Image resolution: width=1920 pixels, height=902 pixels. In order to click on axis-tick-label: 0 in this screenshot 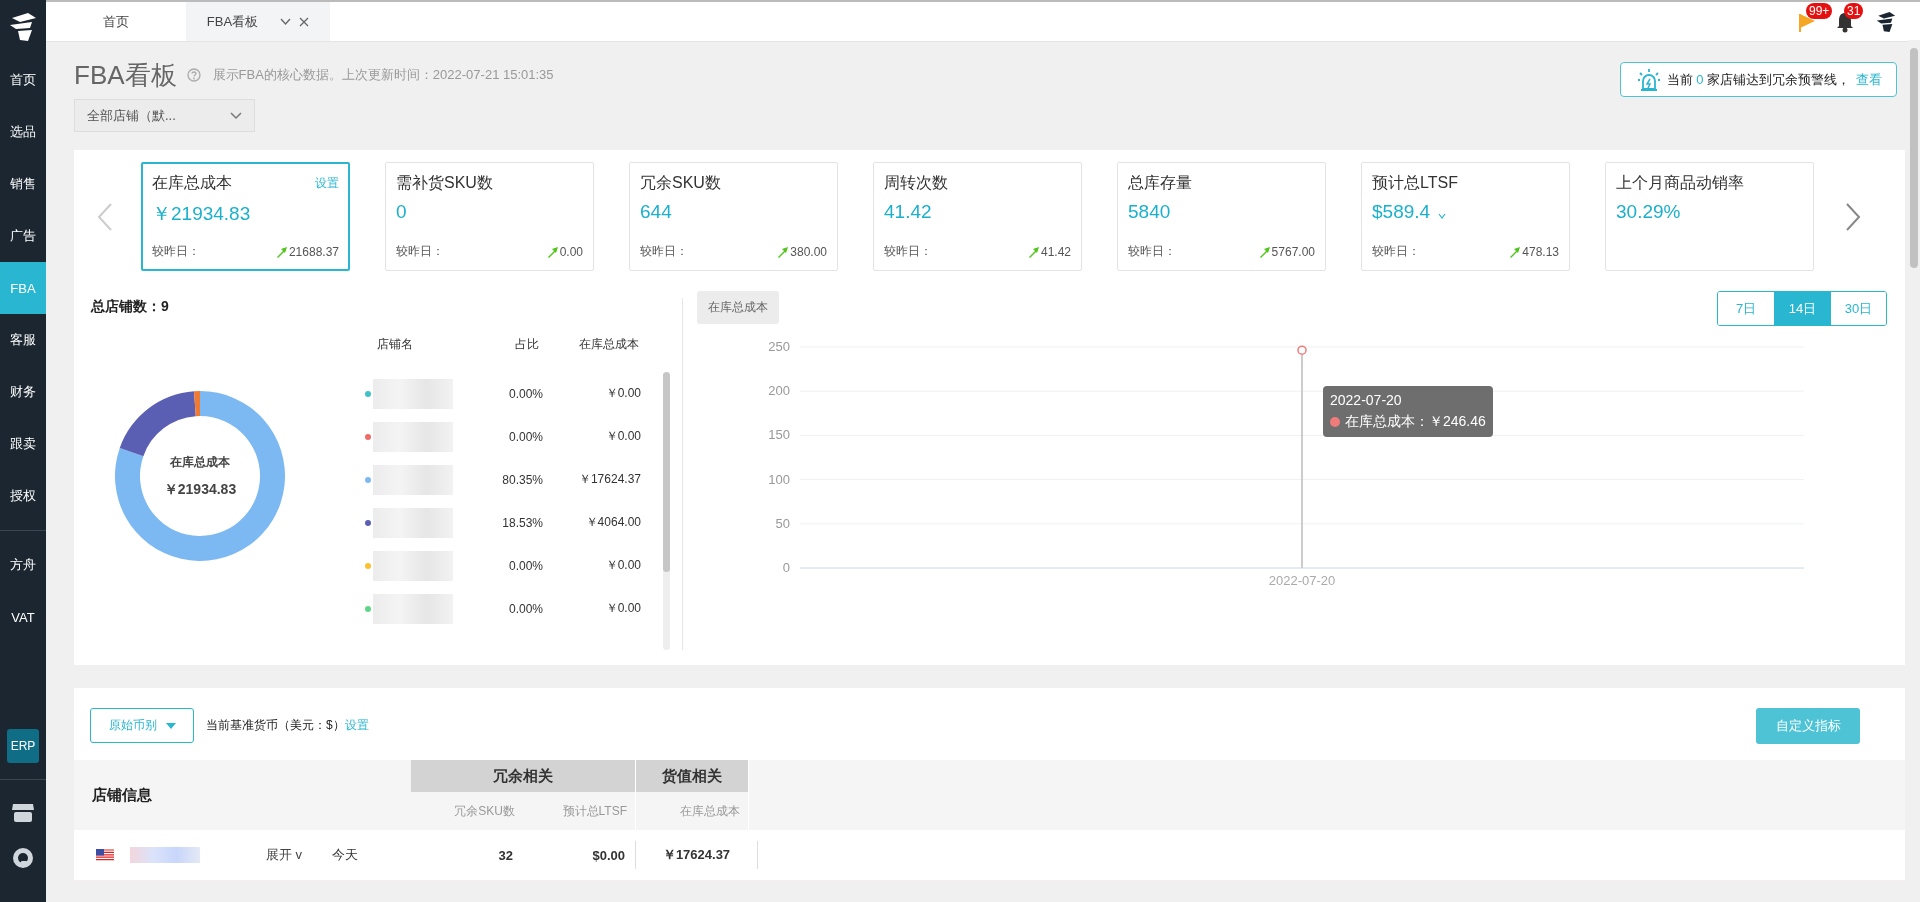, I will do `click(786, 567)`.